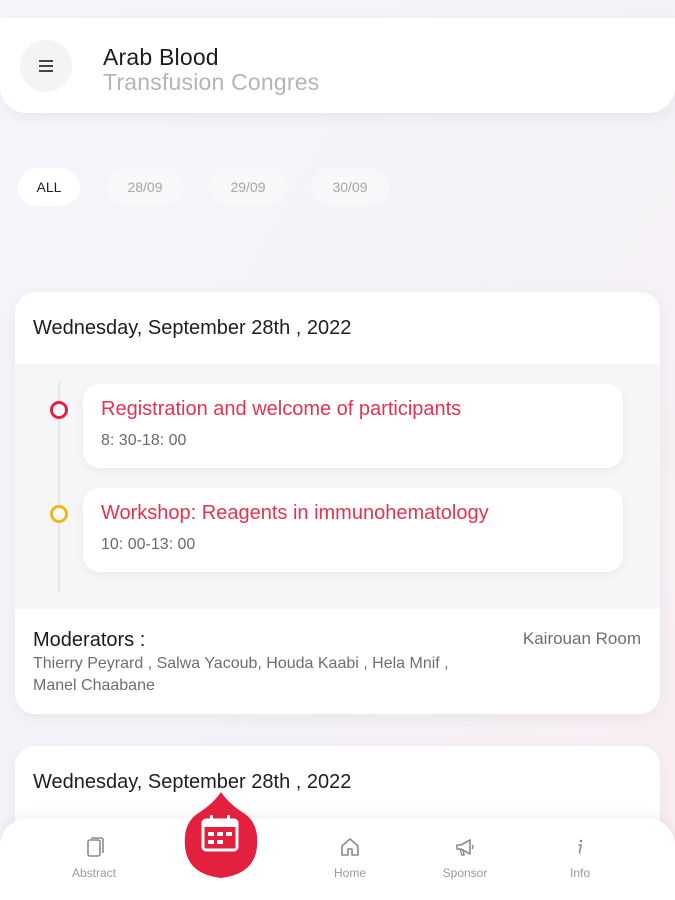  Describe the element at coordinates (349, 873) in the screenshot. I see `nav-label: Home` at that location.